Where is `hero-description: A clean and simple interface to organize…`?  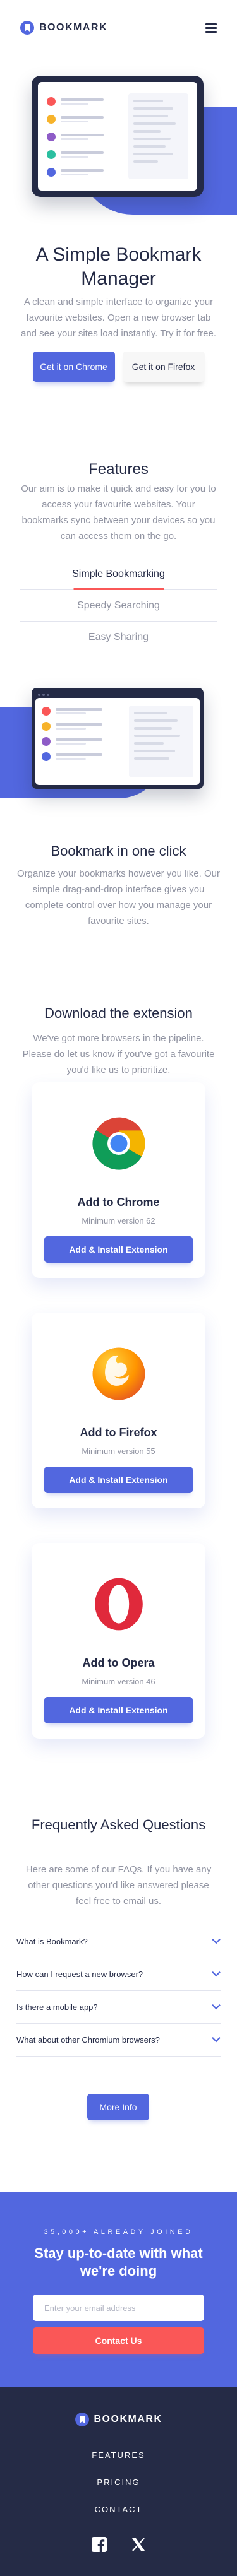
hero-description: A clean and simple interface to organize… is located at coordinates (118, 318).